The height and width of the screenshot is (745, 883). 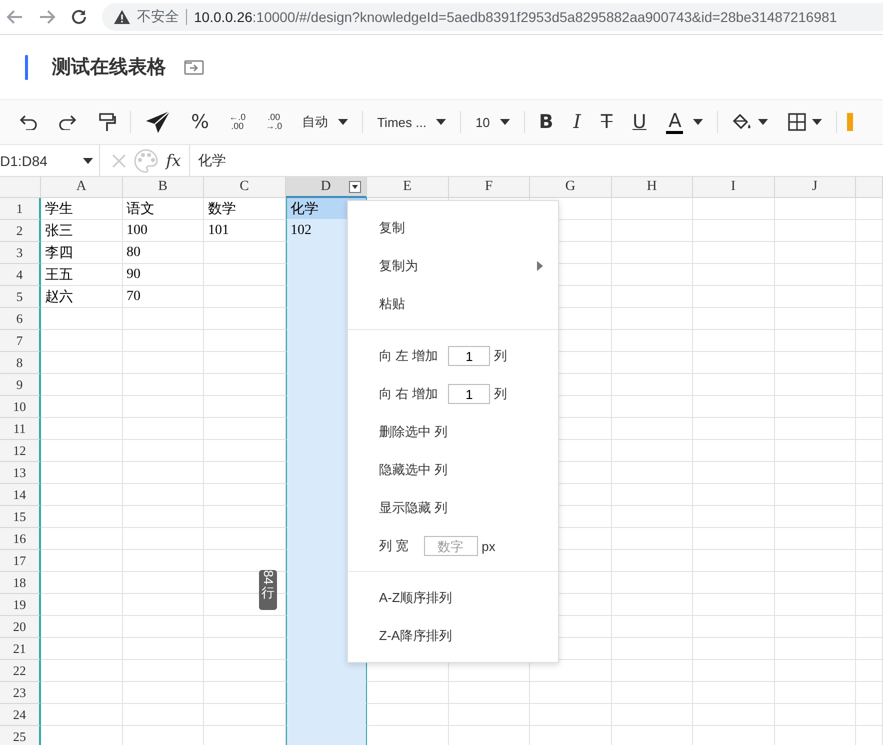 What do you see at coordinates (28, 122) in the screenshot?
I see `undo-icon` at bounding box center [28, 122].